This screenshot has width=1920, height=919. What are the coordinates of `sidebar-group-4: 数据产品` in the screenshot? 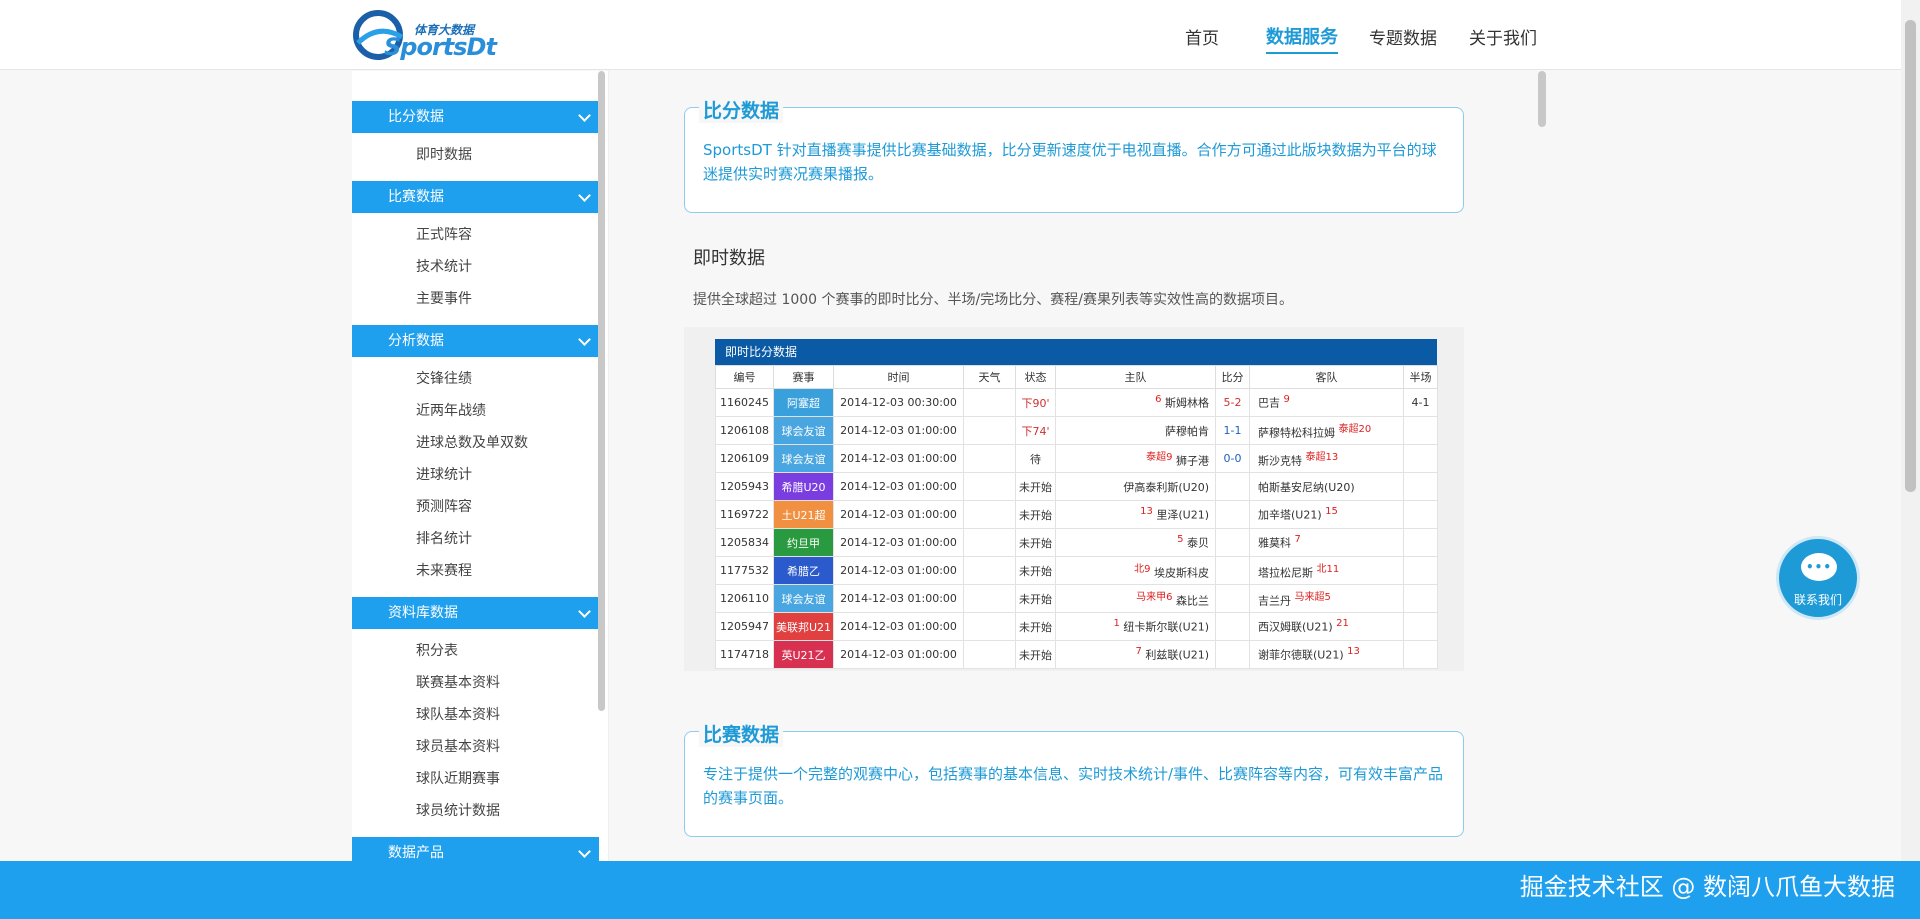 It's located at (475, 849).